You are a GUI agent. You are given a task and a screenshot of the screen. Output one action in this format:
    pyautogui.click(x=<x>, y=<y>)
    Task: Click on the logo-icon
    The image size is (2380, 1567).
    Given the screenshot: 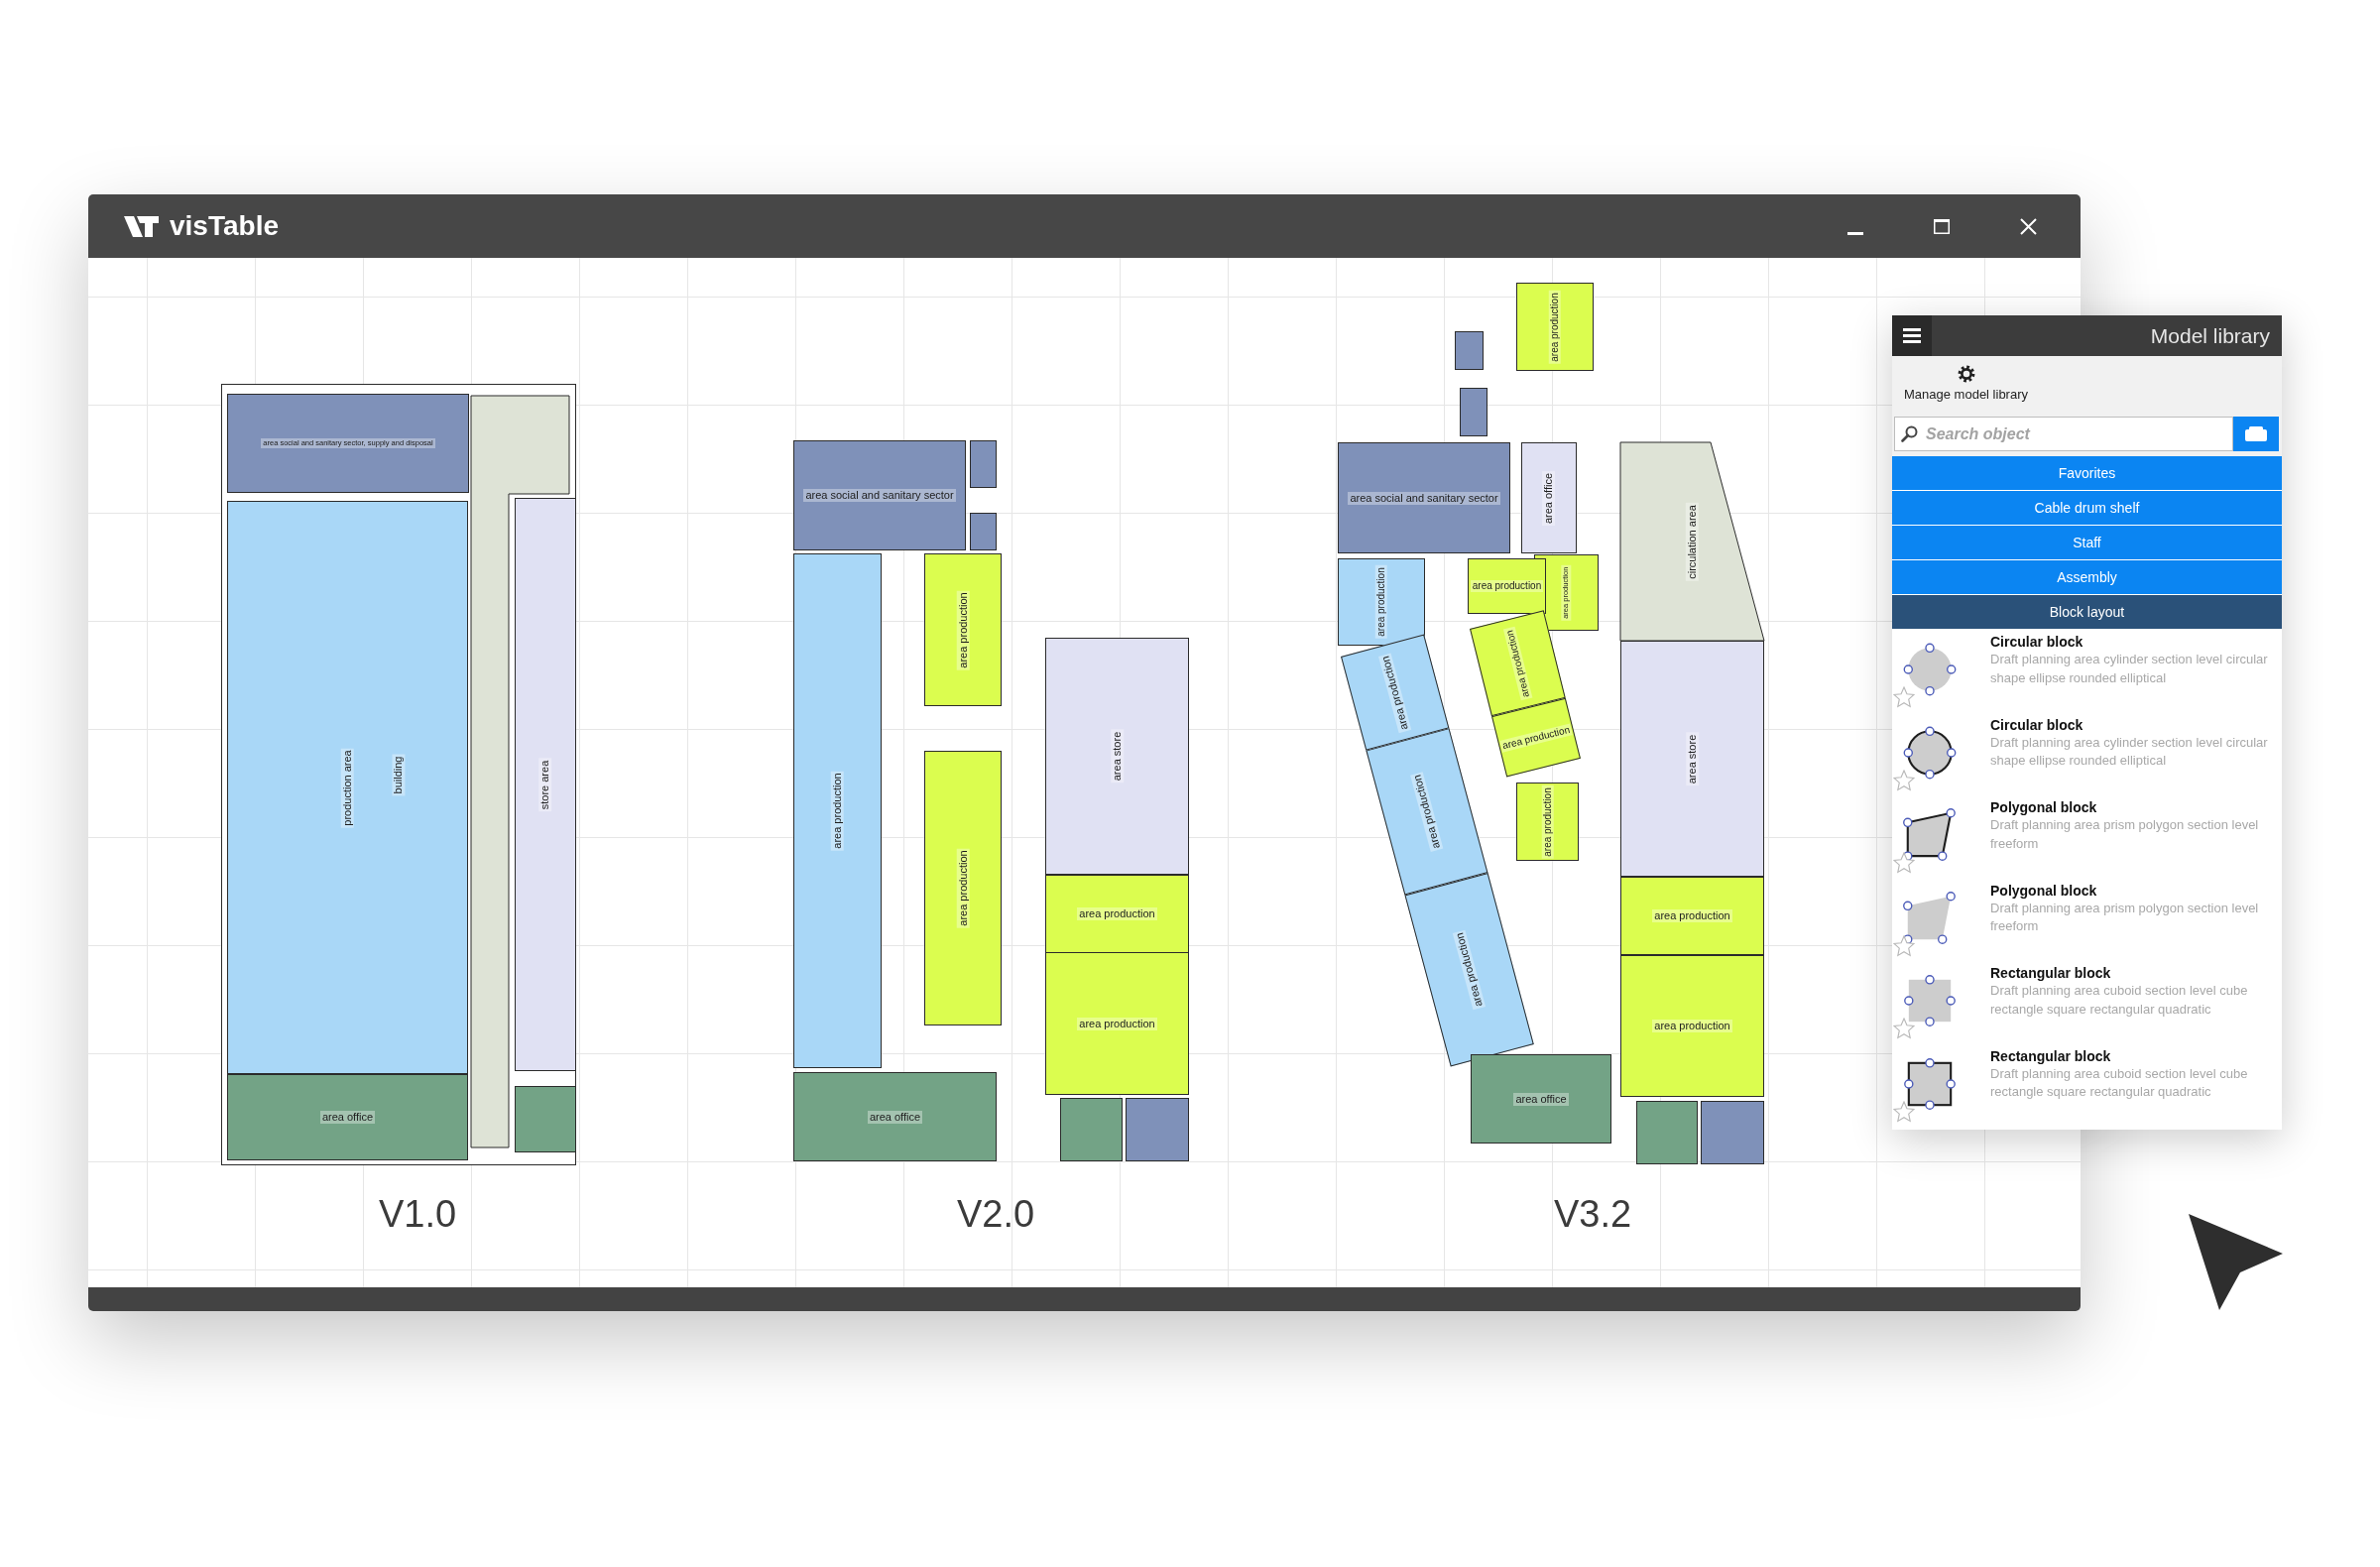 What is the action you would take?
    pyautogui.click(x=141, y=226)
    